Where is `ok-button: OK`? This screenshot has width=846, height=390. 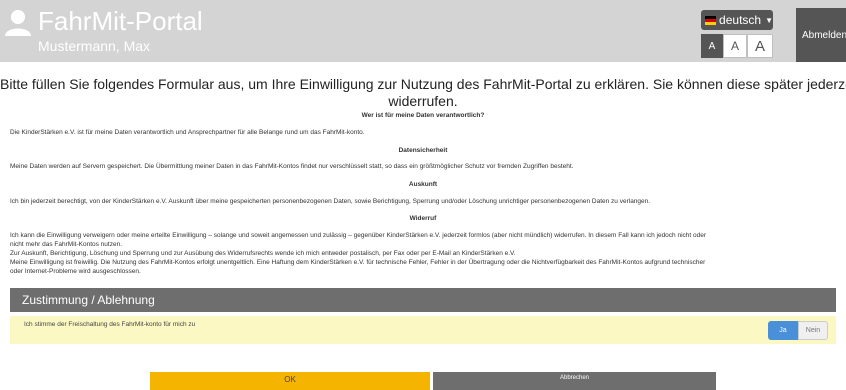 ok-button: OK is located at coordinates (290, 381).